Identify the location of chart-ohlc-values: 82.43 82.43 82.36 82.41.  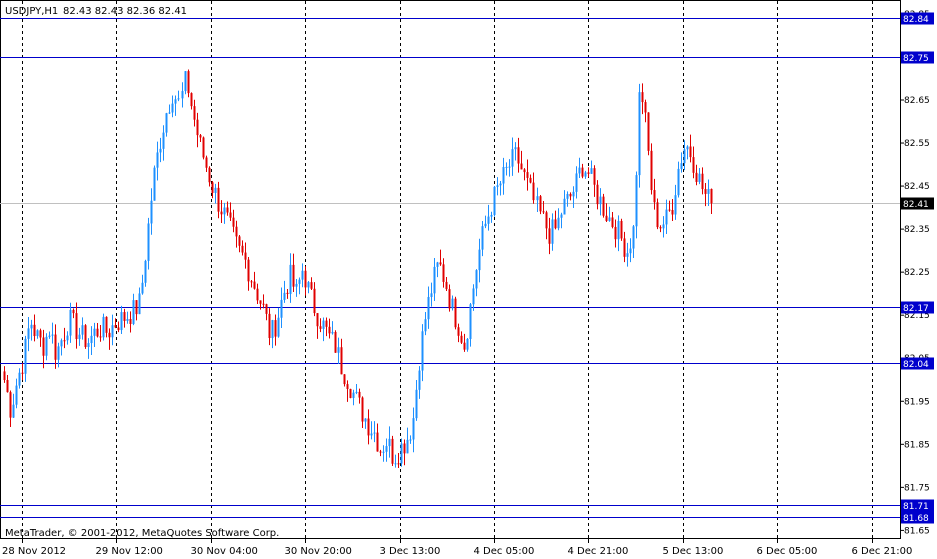
(125, 11).